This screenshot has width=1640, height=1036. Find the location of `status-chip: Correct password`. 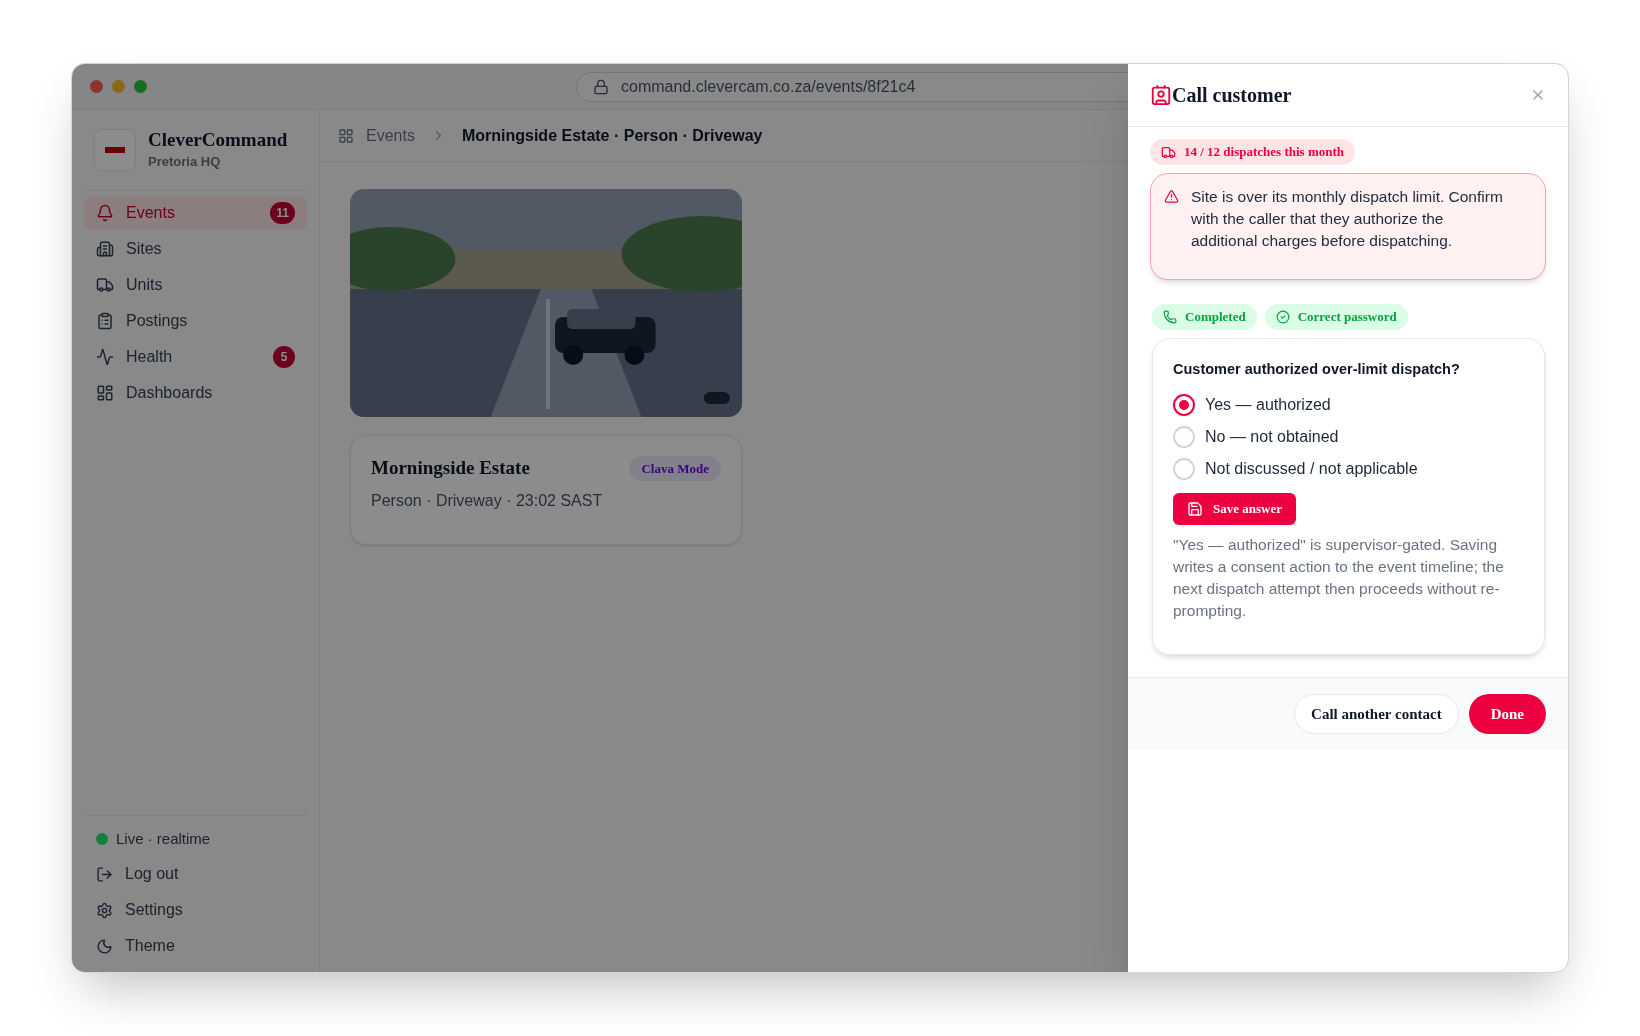

status-chip: Correct password is located at coordinates (1336, 317).